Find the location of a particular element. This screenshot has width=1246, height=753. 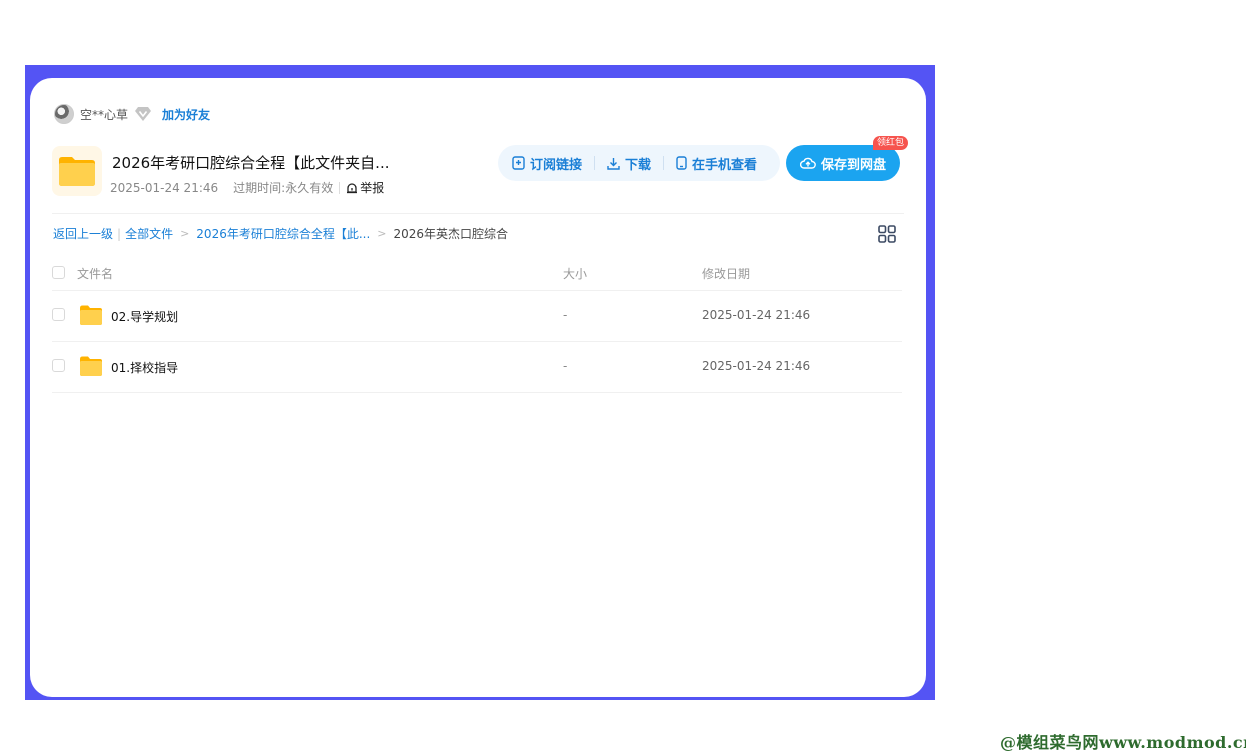

cloud-upload-icon is located at coordinates (807, 163).